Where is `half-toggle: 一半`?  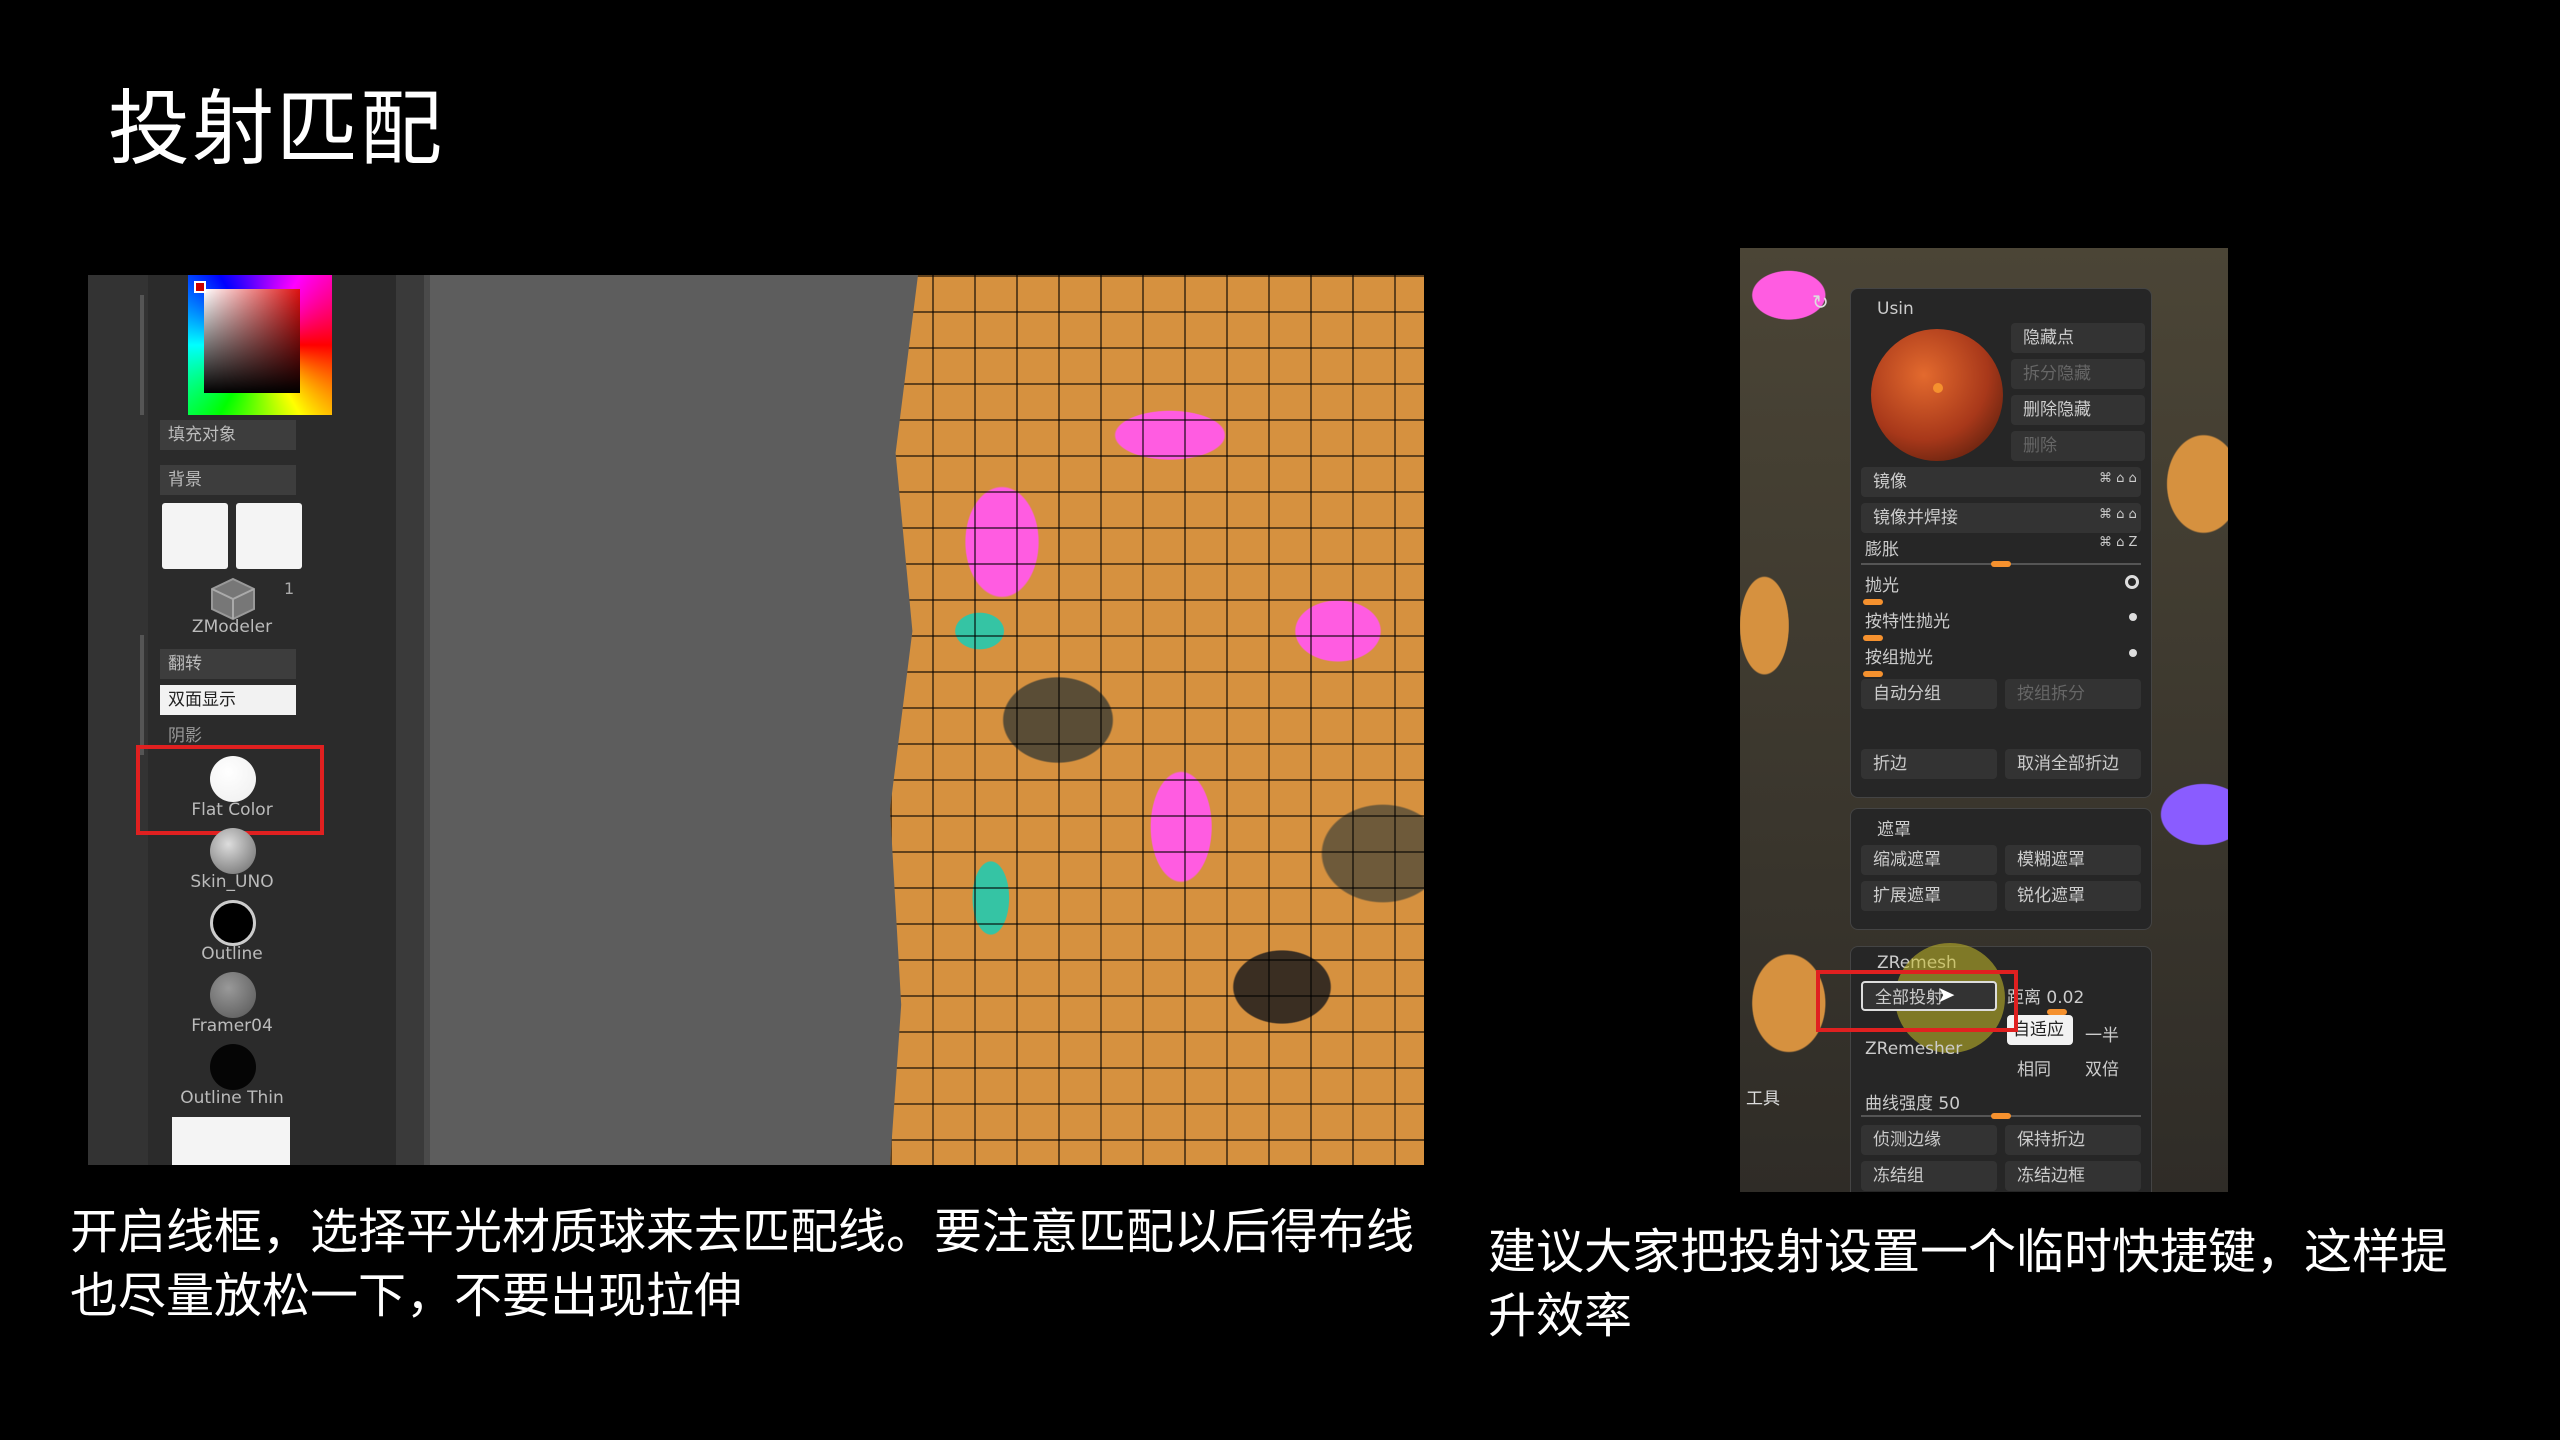 half-toggle: 一半 is located at coordinates (2102, 1033).